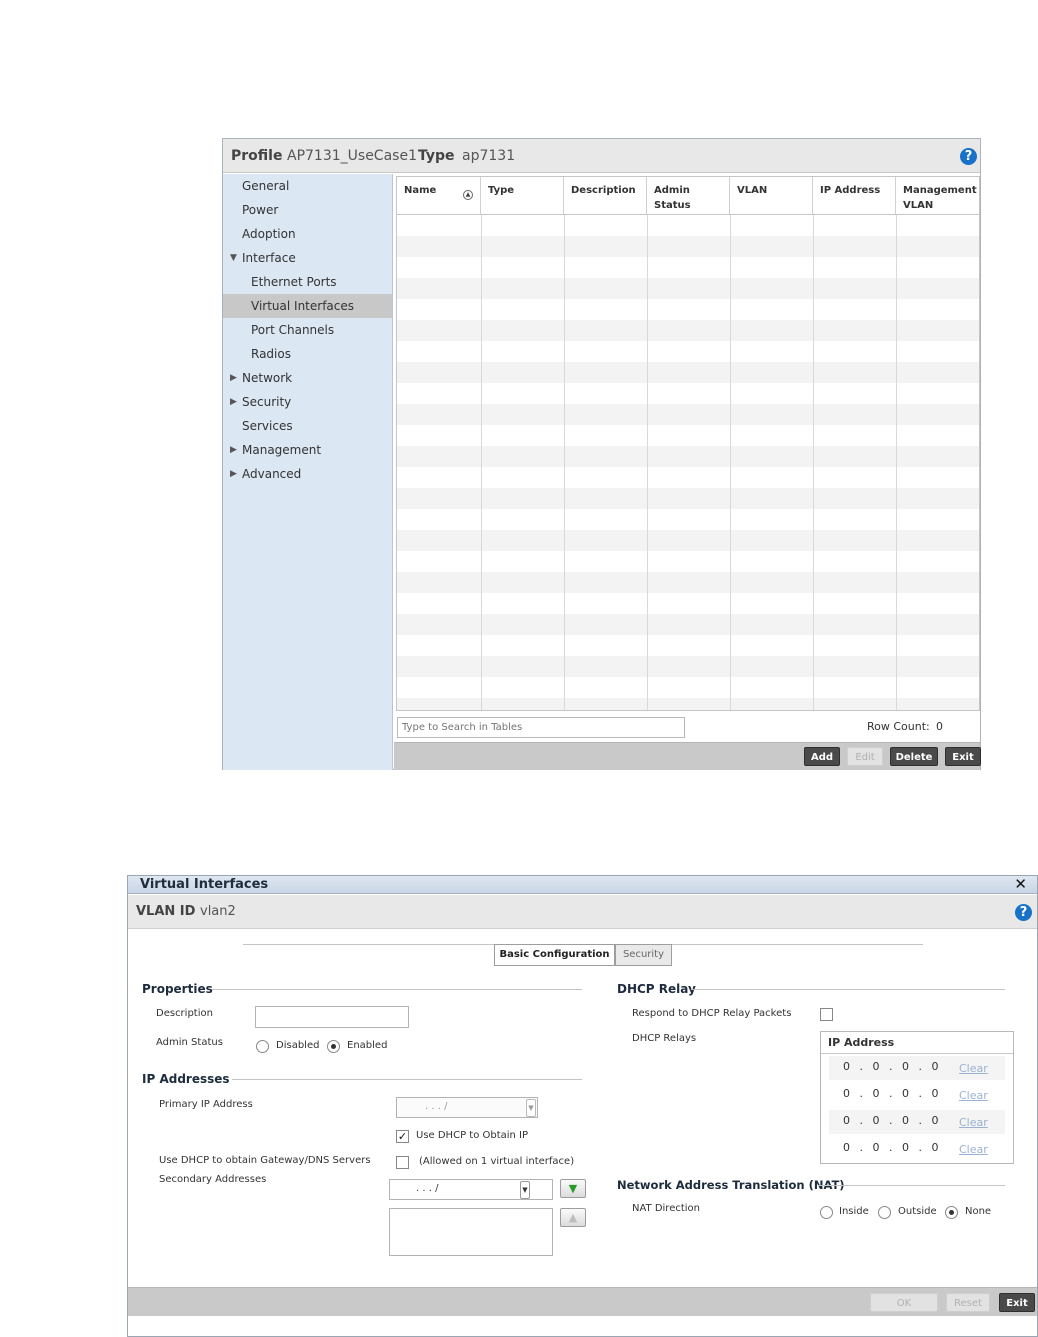 The image size is (1038, 1337). I want to click on nat-inside-radio, so click(826, 1212).